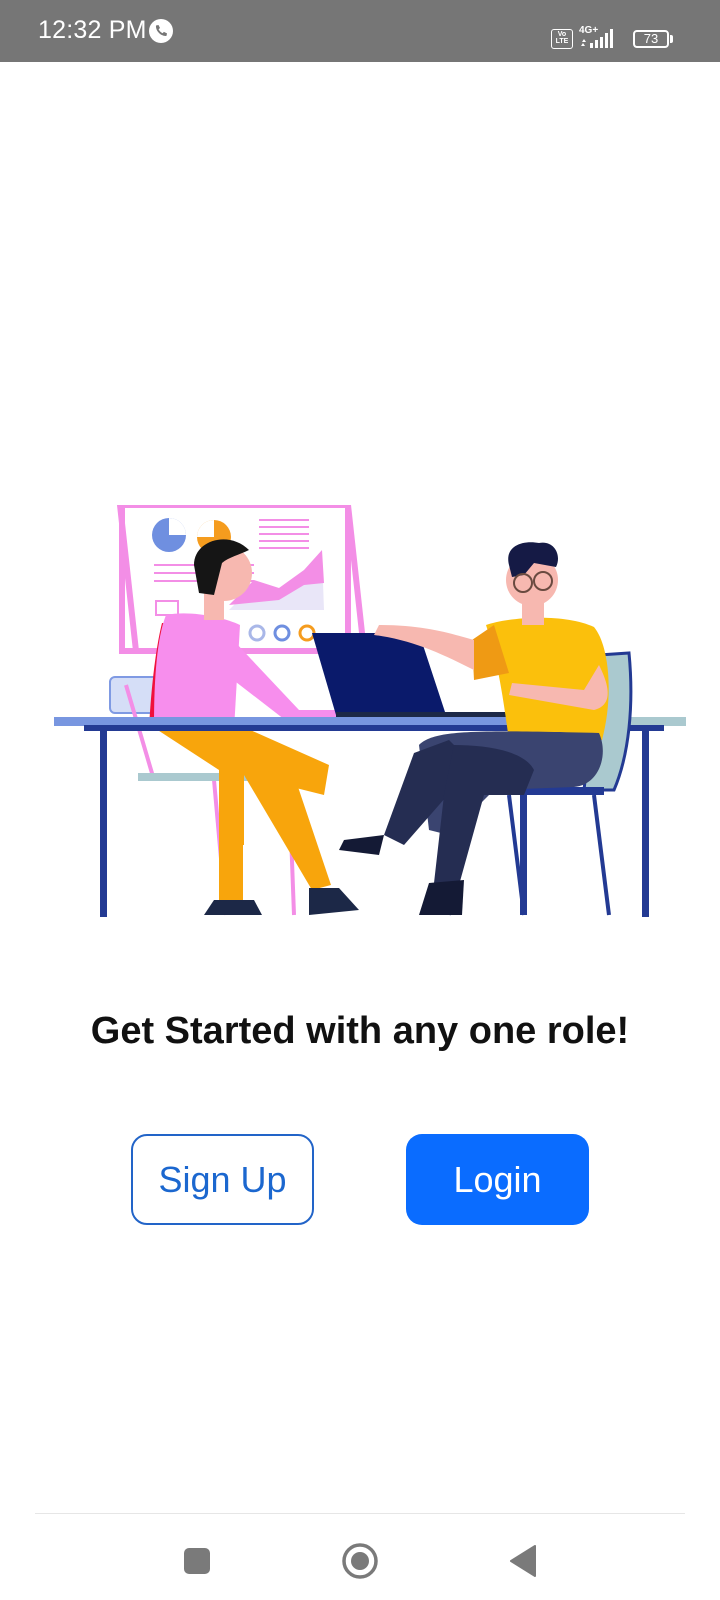 This screenshot has height=1600, width=720. I want to click on page-title: Get Started with any one role!, so click(360, 1031).